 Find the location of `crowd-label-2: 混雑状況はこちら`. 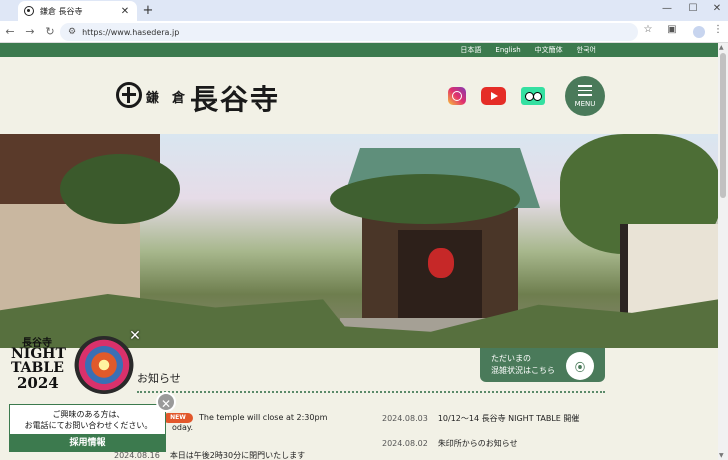

crowd-label-2: 混雑状況はこちら is located at coordinates (523, 370).